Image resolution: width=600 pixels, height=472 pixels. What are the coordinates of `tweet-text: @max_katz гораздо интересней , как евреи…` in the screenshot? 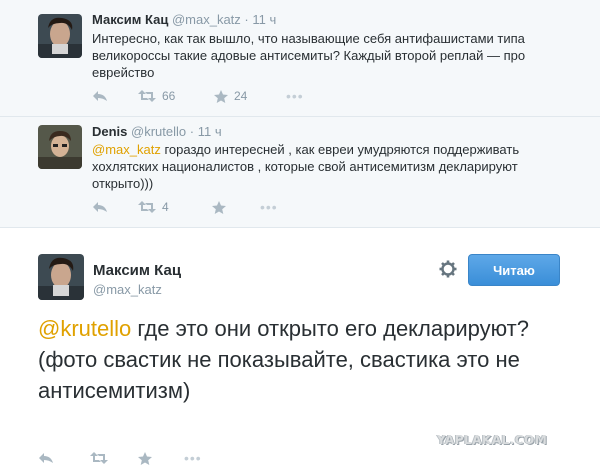 It's located at (327, 166).